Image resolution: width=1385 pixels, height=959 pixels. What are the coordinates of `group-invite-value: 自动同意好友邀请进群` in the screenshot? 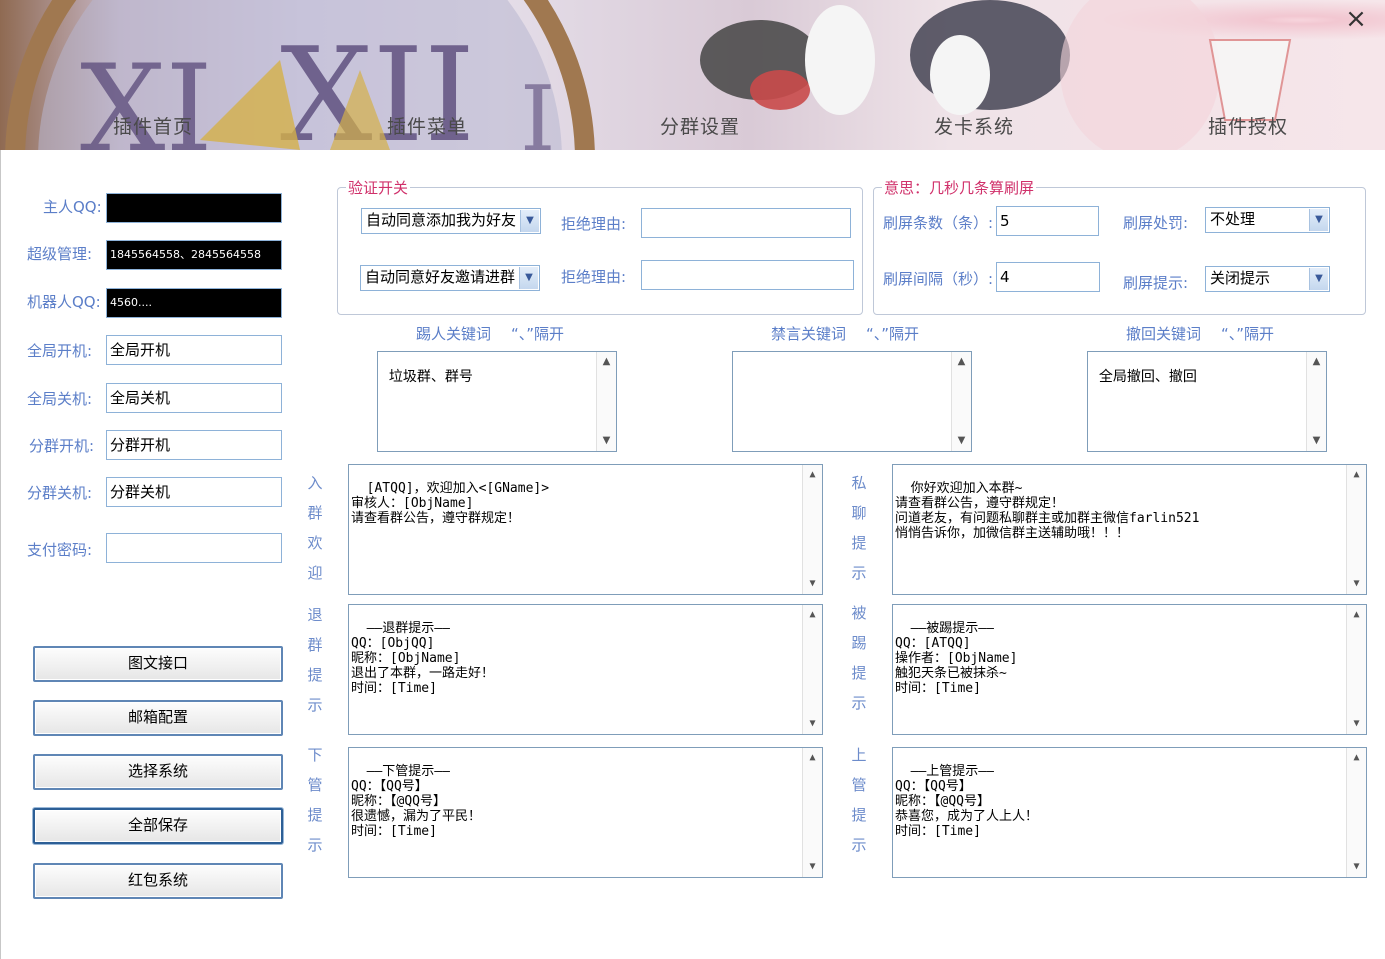 It's located at (440, 277).